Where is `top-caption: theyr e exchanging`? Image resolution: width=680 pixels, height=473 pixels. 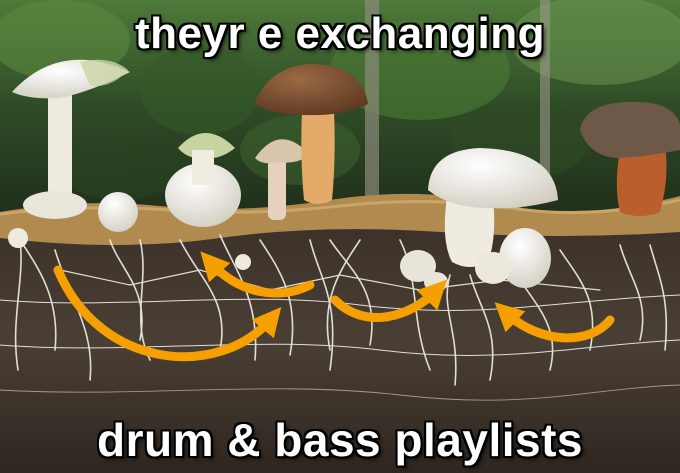 top-caption: theyr e exchanging is located at coordinates (339, 33).